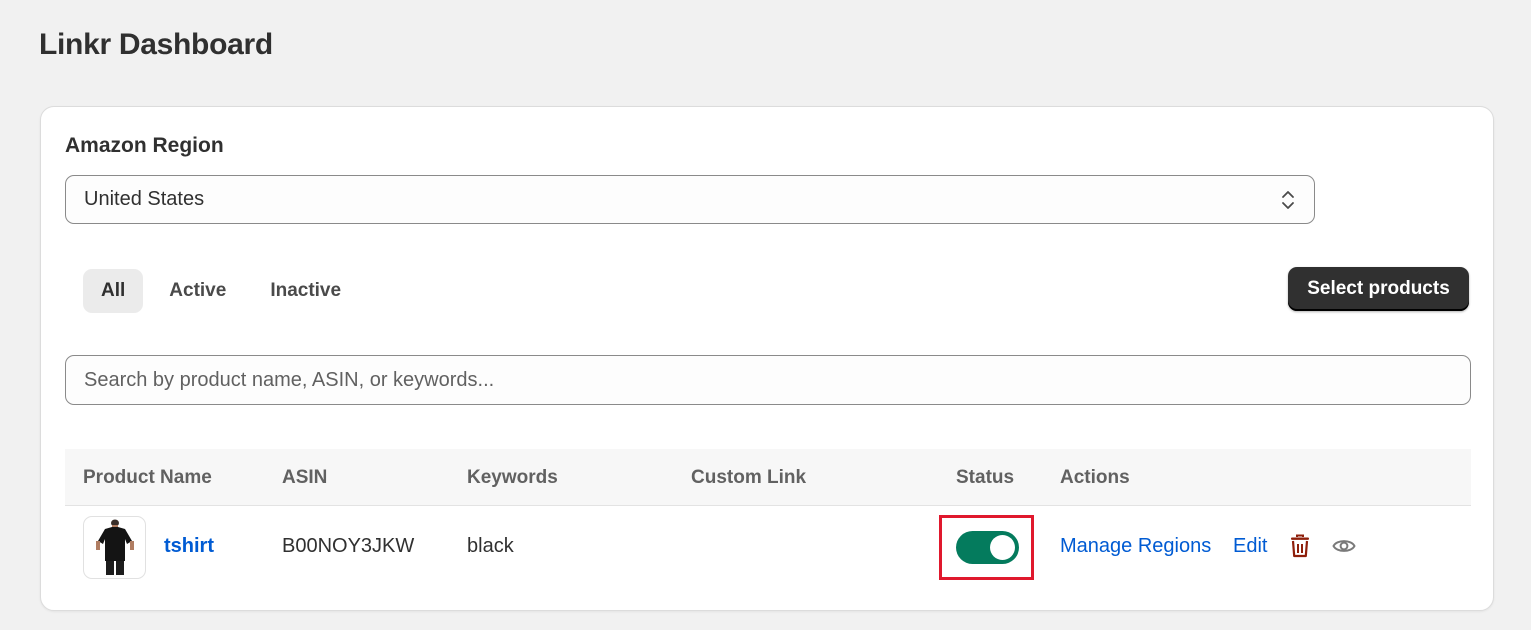  Describe the element at coordinates (749, 477) in the screenshot. I see `column-header-custom-link: Custom Link` at that location.